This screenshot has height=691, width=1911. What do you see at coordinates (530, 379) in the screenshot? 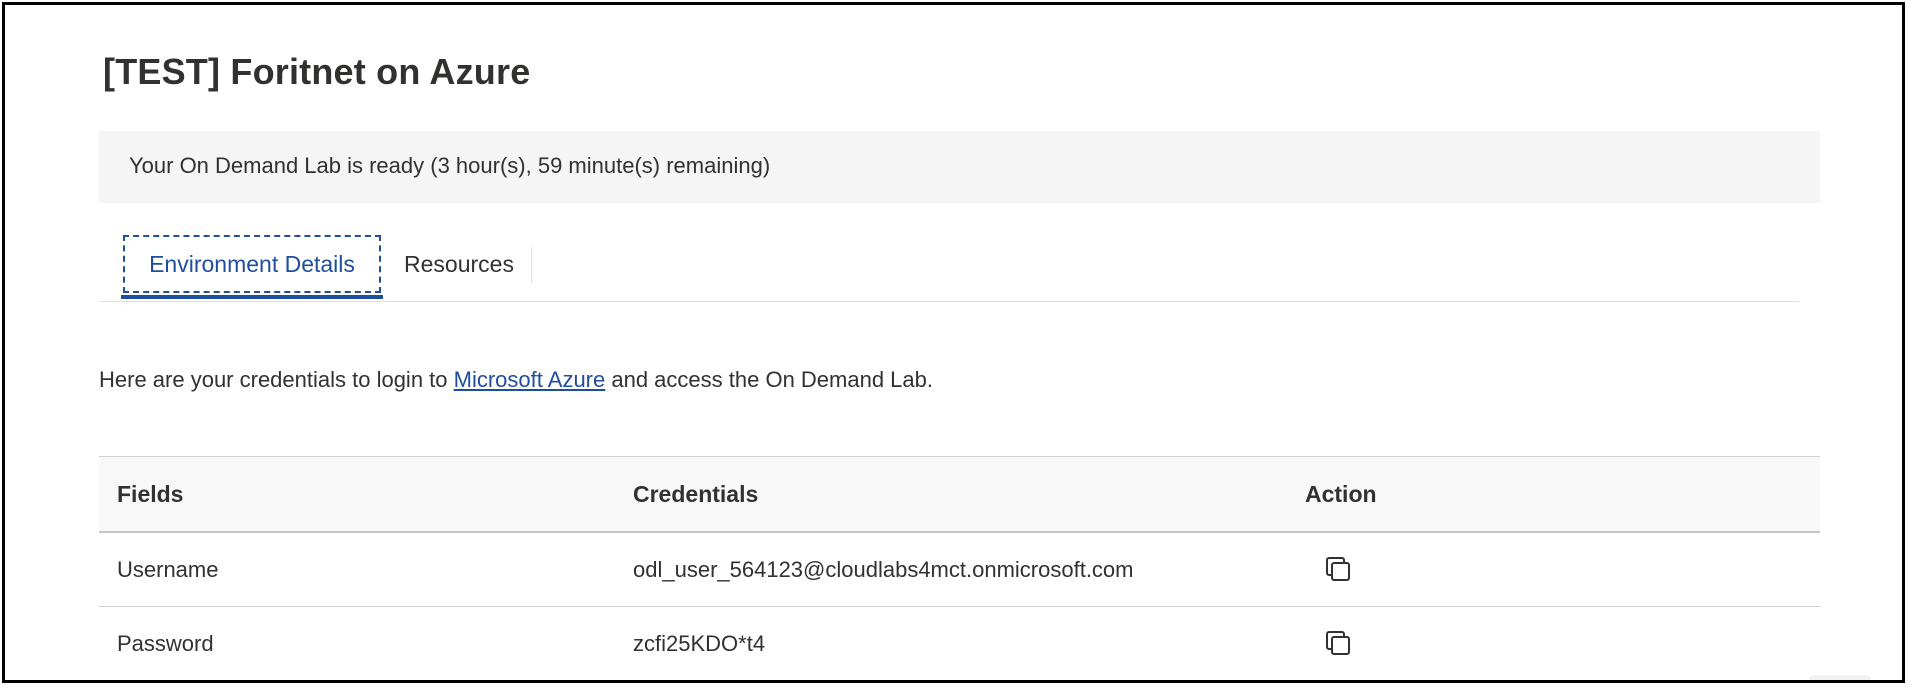
I see `microsoft-azure-link: Microsoft Azure` at bounding box center [530, 379].